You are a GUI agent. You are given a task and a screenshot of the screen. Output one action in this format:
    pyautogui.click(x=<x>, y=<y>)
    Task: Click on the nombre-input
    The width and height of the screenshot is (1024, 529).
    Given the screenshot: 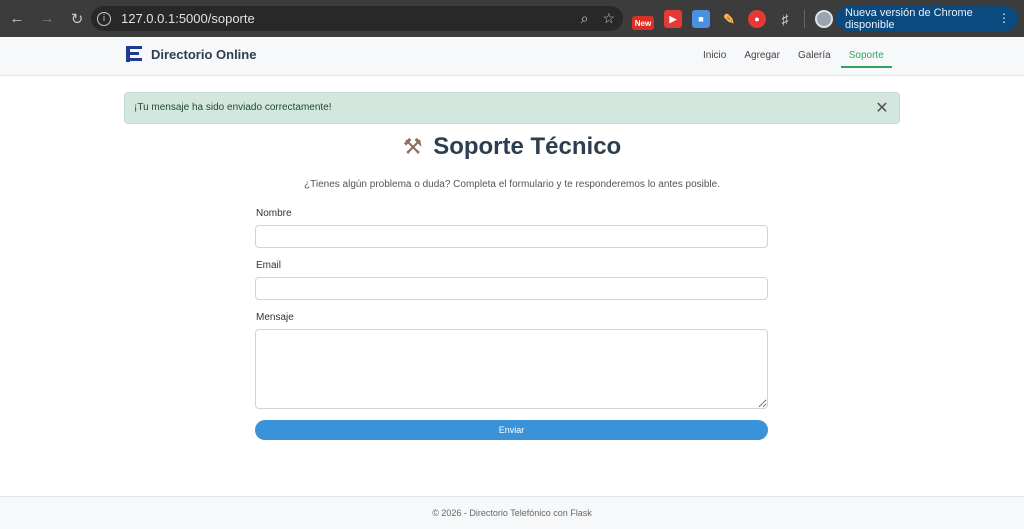 What is the action you would take?
    pyautogui.click(x=511, y=236)
    